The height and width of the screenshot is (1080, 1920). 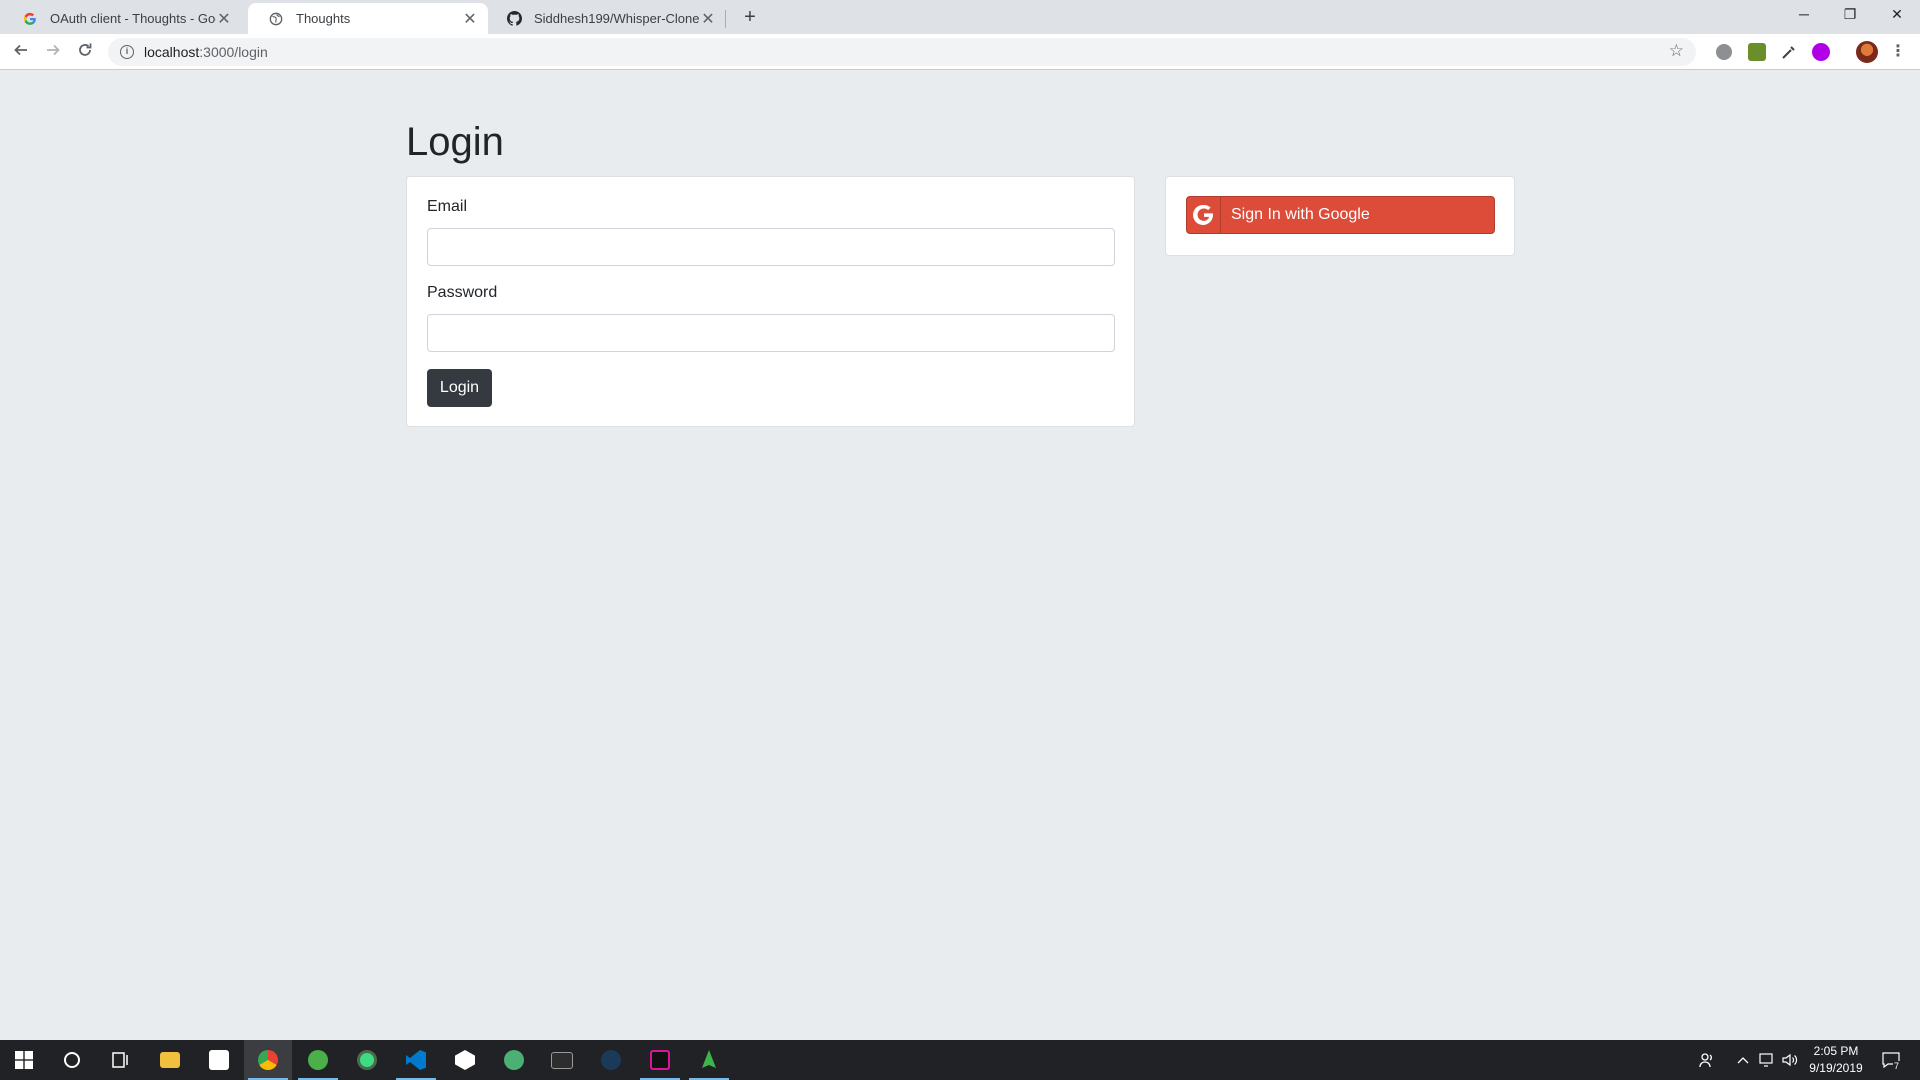 I want to click on extension-stack-icon, so click(x=1757, y=52).